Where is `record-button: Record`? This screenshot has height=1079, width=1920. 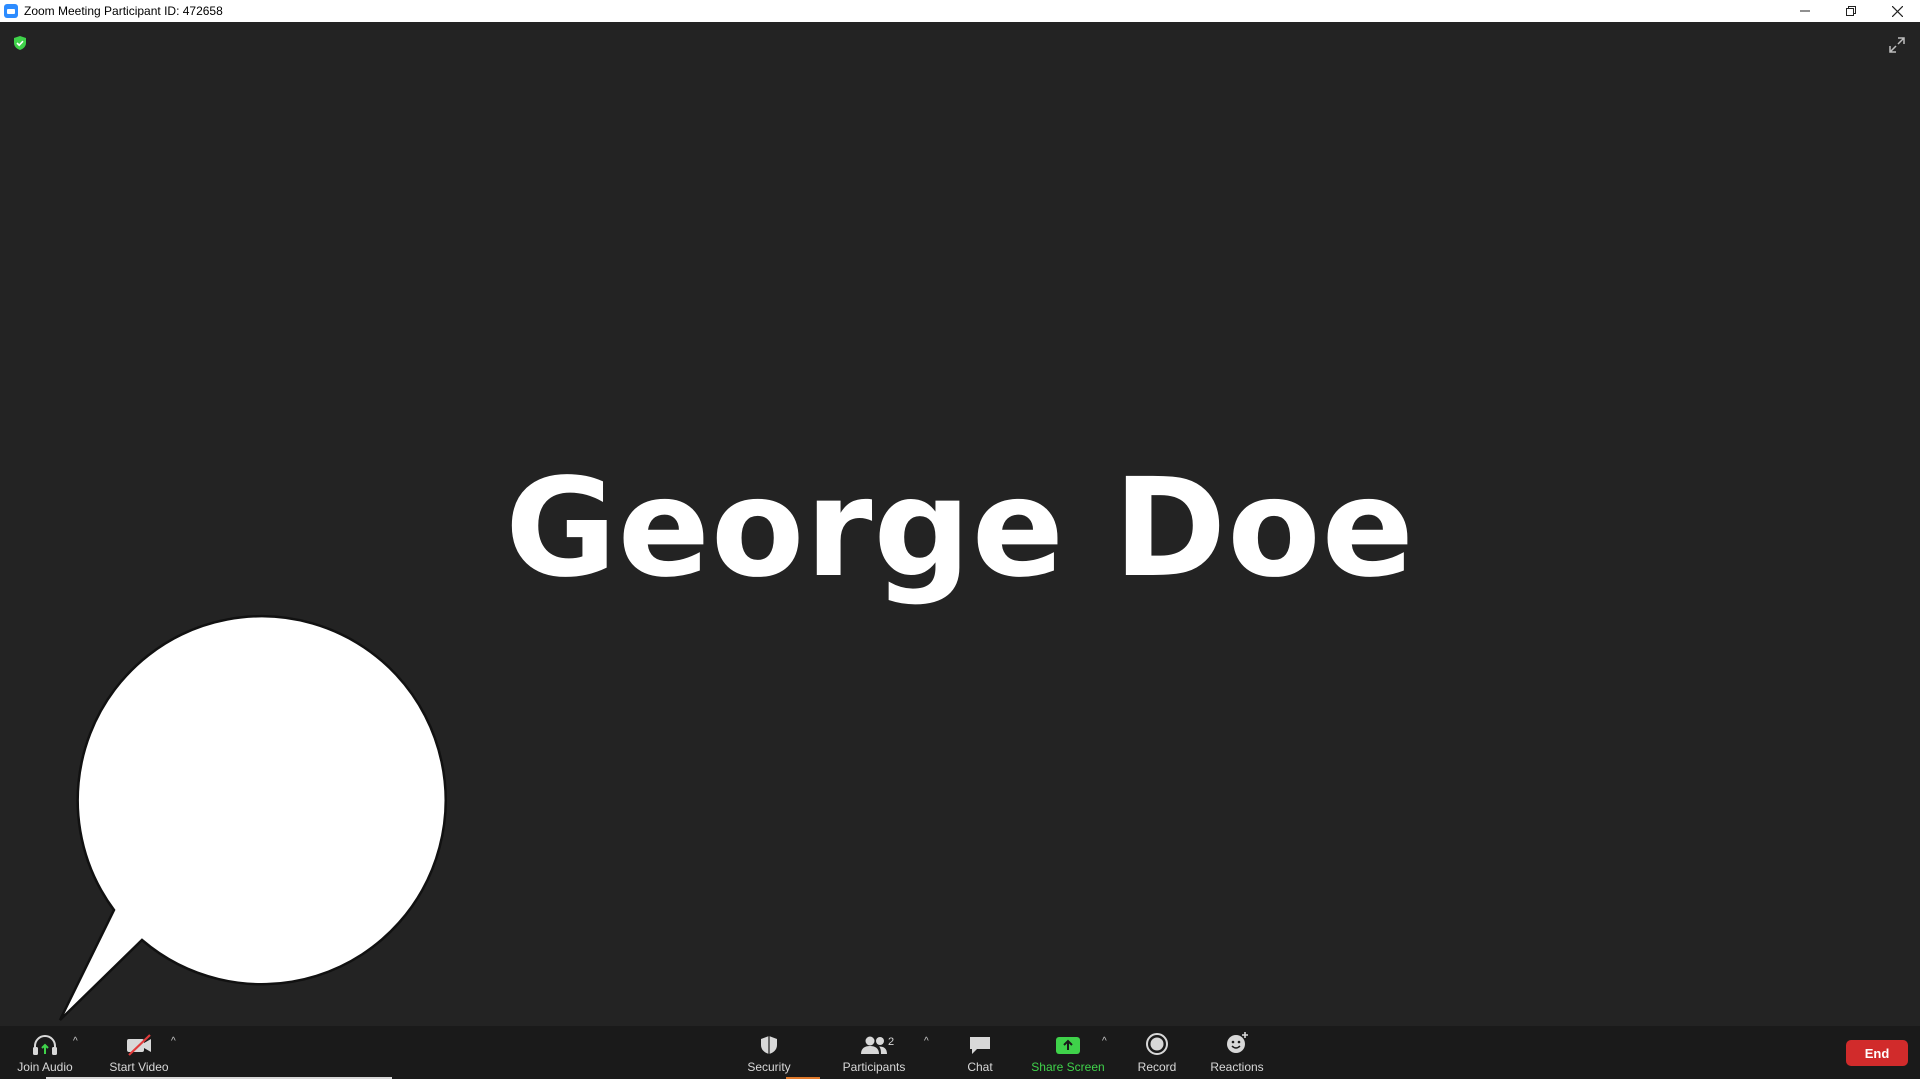
record-button: Record is located at coordinates (1157, 1052).